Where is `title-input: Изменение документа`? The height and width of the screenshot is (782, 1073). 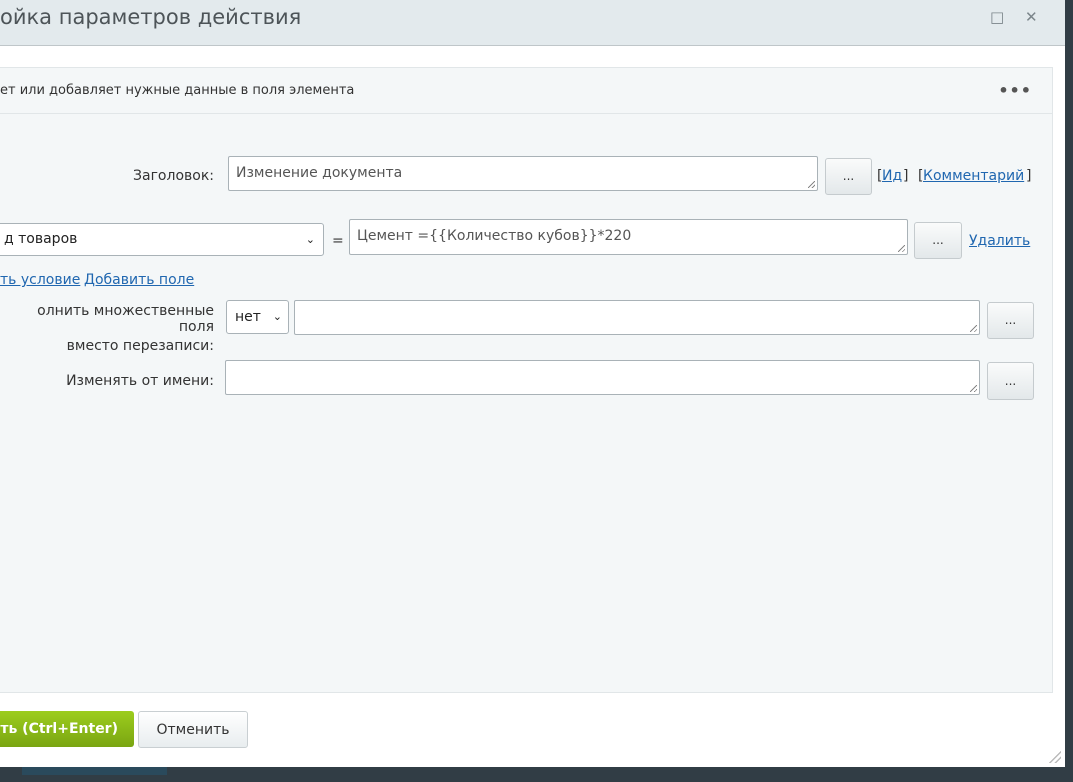 title-input: Изменение документа is located at coordinates (523, 173).